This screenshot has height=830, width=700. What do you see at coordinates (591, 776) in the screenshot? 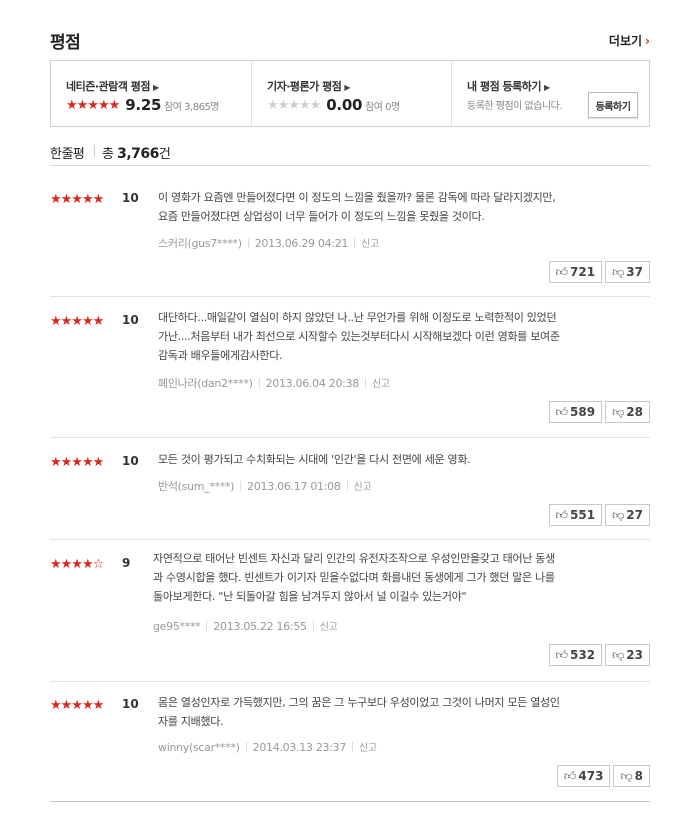
I see `like-count: 473` at bounding box center [591, 776].